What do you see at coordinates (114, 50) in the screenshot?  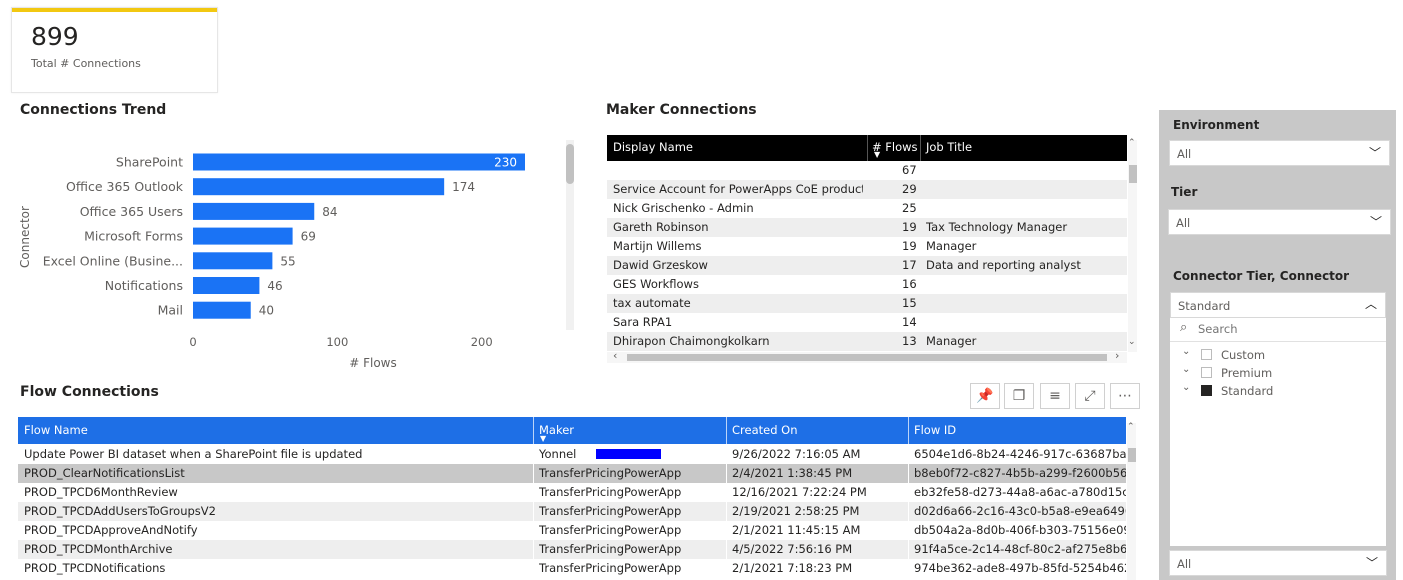 I see `kpi-card: 899 Total # Connections` at bounding box center [114, 50].